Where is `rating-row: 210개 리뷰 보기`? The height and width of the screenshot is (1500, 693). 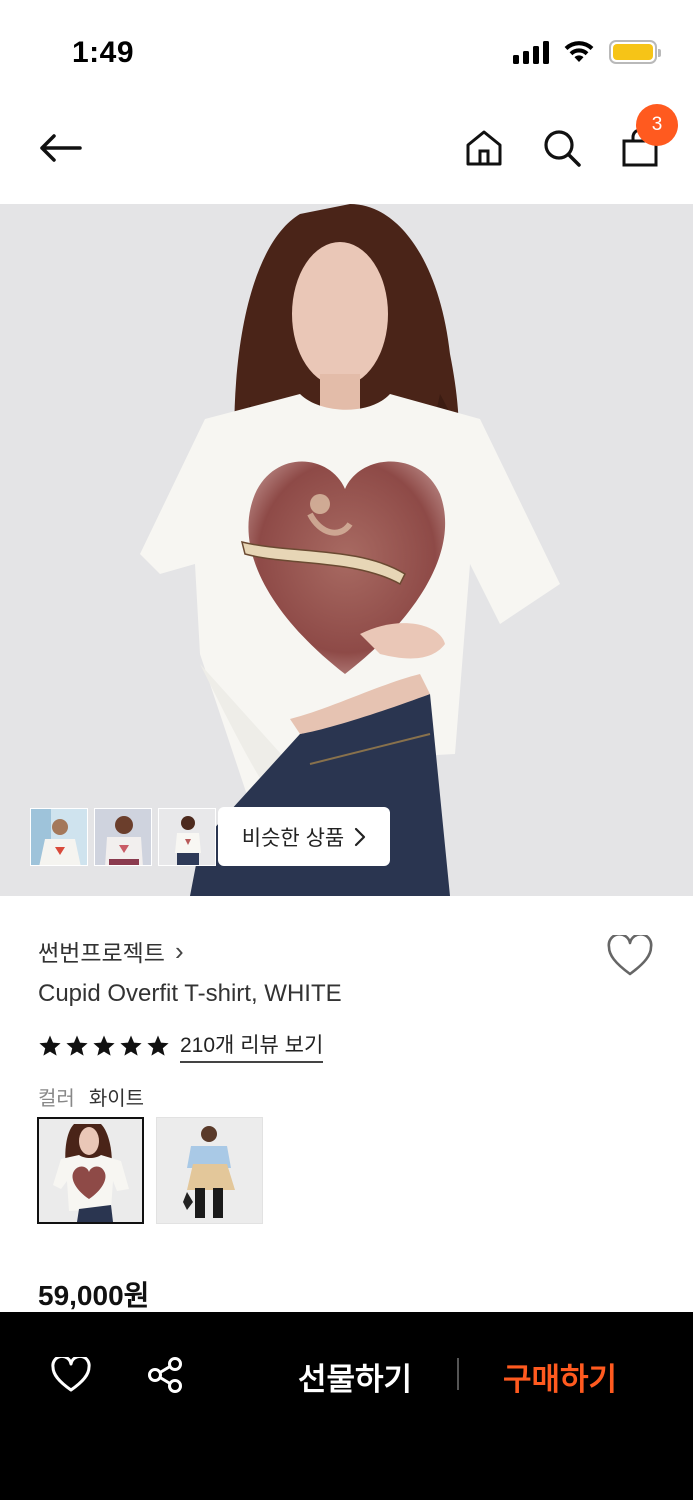 rating-row: 210개 리뷰 보기 is located at coordinates (181, 1046).